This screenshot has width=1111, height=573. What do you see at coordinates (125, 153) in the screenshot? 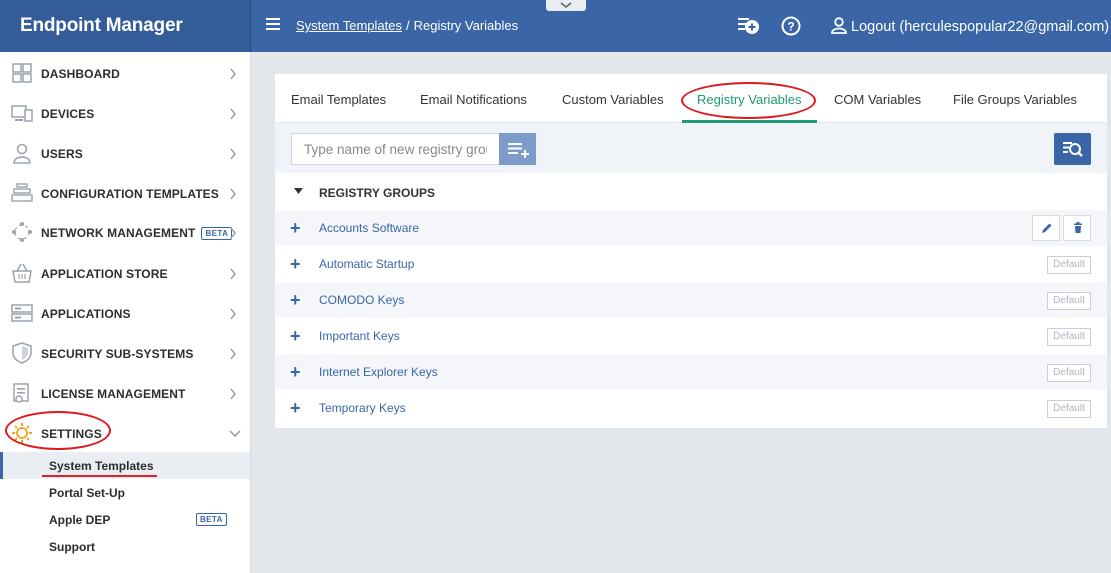
I see `sidebar-item-users: USERS` at bounding box center [125, 153].